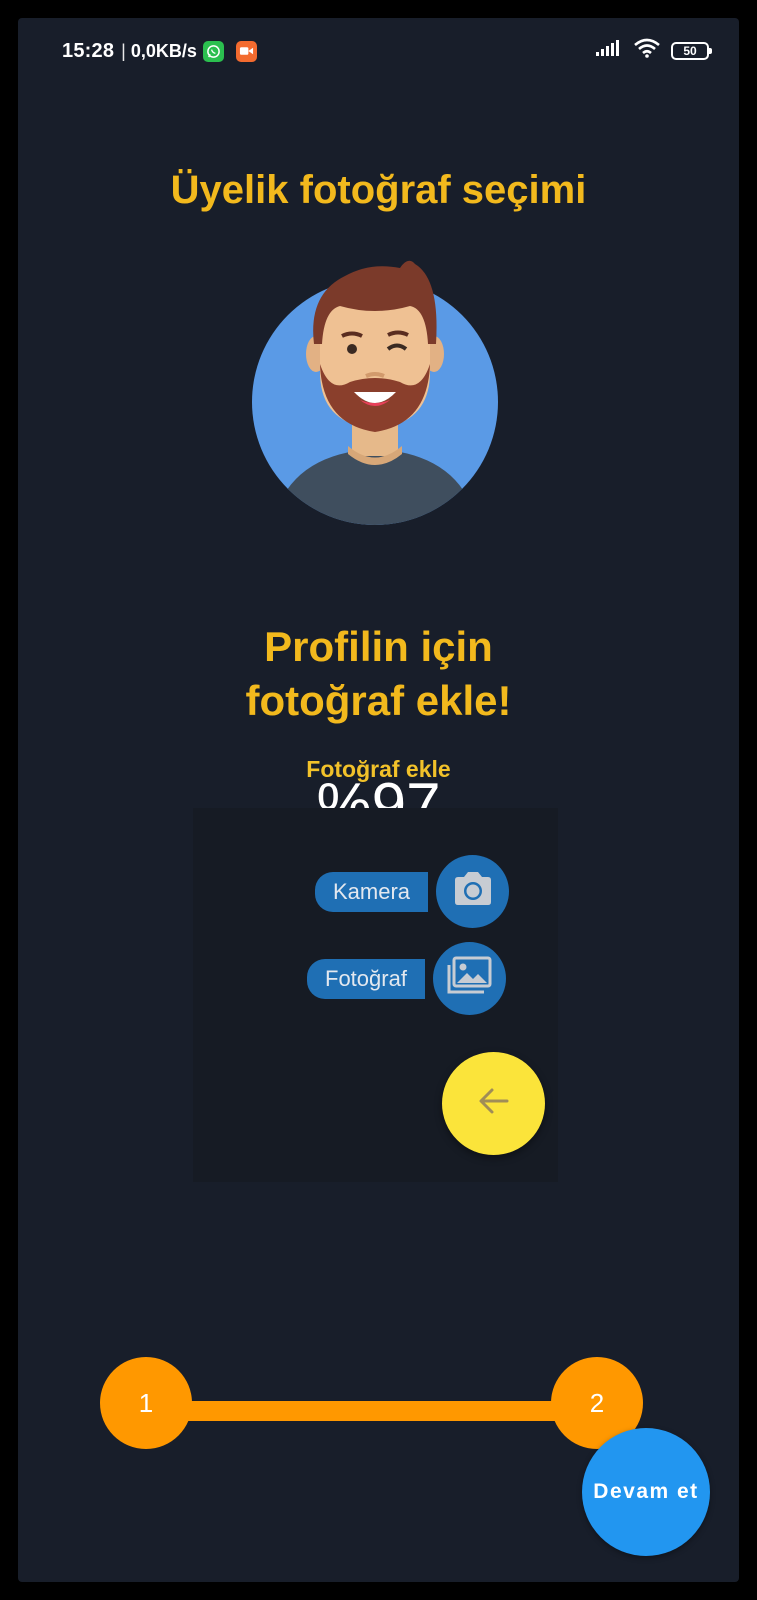 The image size is (757, 1600). Describe the element at coordinates (646, 1492) in the screenshot. I see `next-button: Devam et` at that location.